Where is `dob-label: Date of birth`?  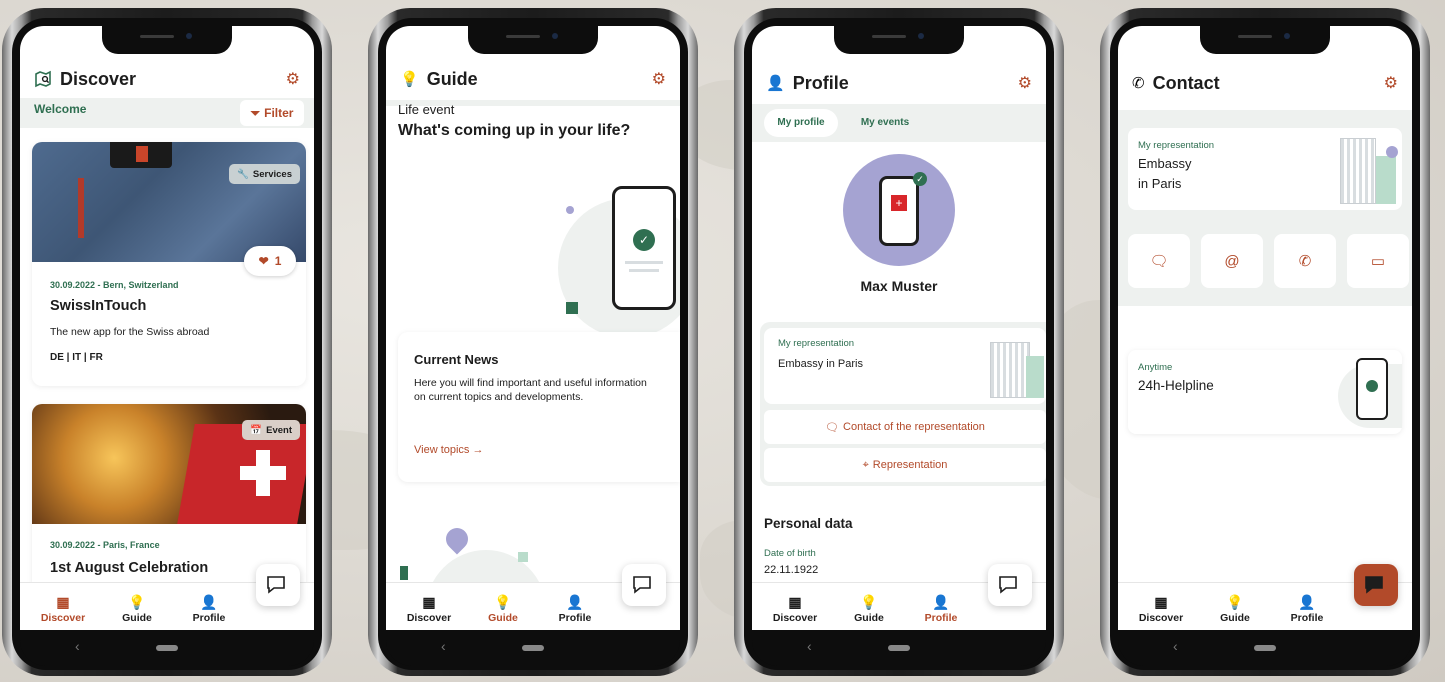 dob-label: Date of birth is located at coordinates (790, 553).